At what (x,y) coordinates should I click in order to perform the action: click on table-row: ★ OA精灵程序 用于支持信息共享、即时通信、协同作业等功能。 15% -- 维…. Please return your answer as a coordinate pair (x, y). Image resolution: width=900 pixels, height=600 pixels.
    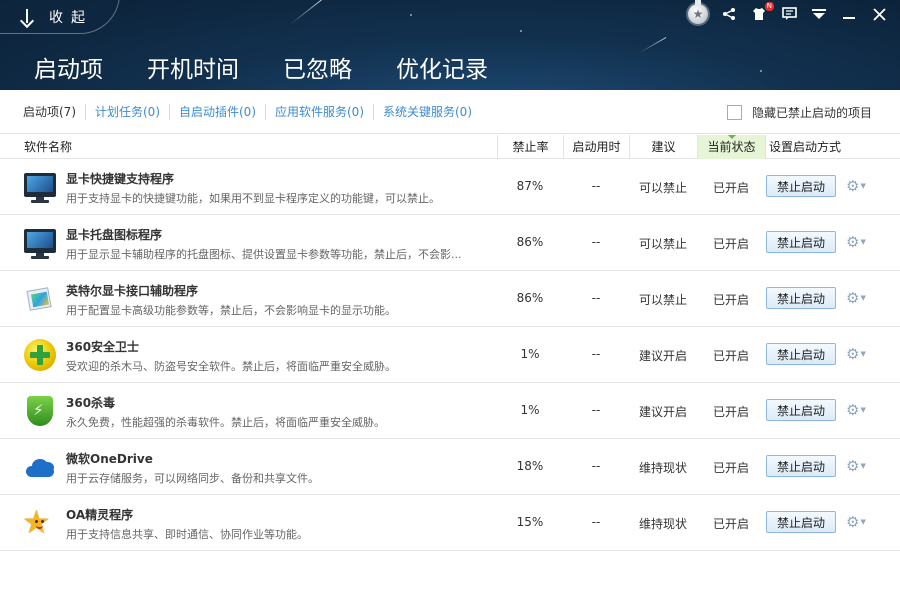
    Looking at the image, I should click on (450, 523).